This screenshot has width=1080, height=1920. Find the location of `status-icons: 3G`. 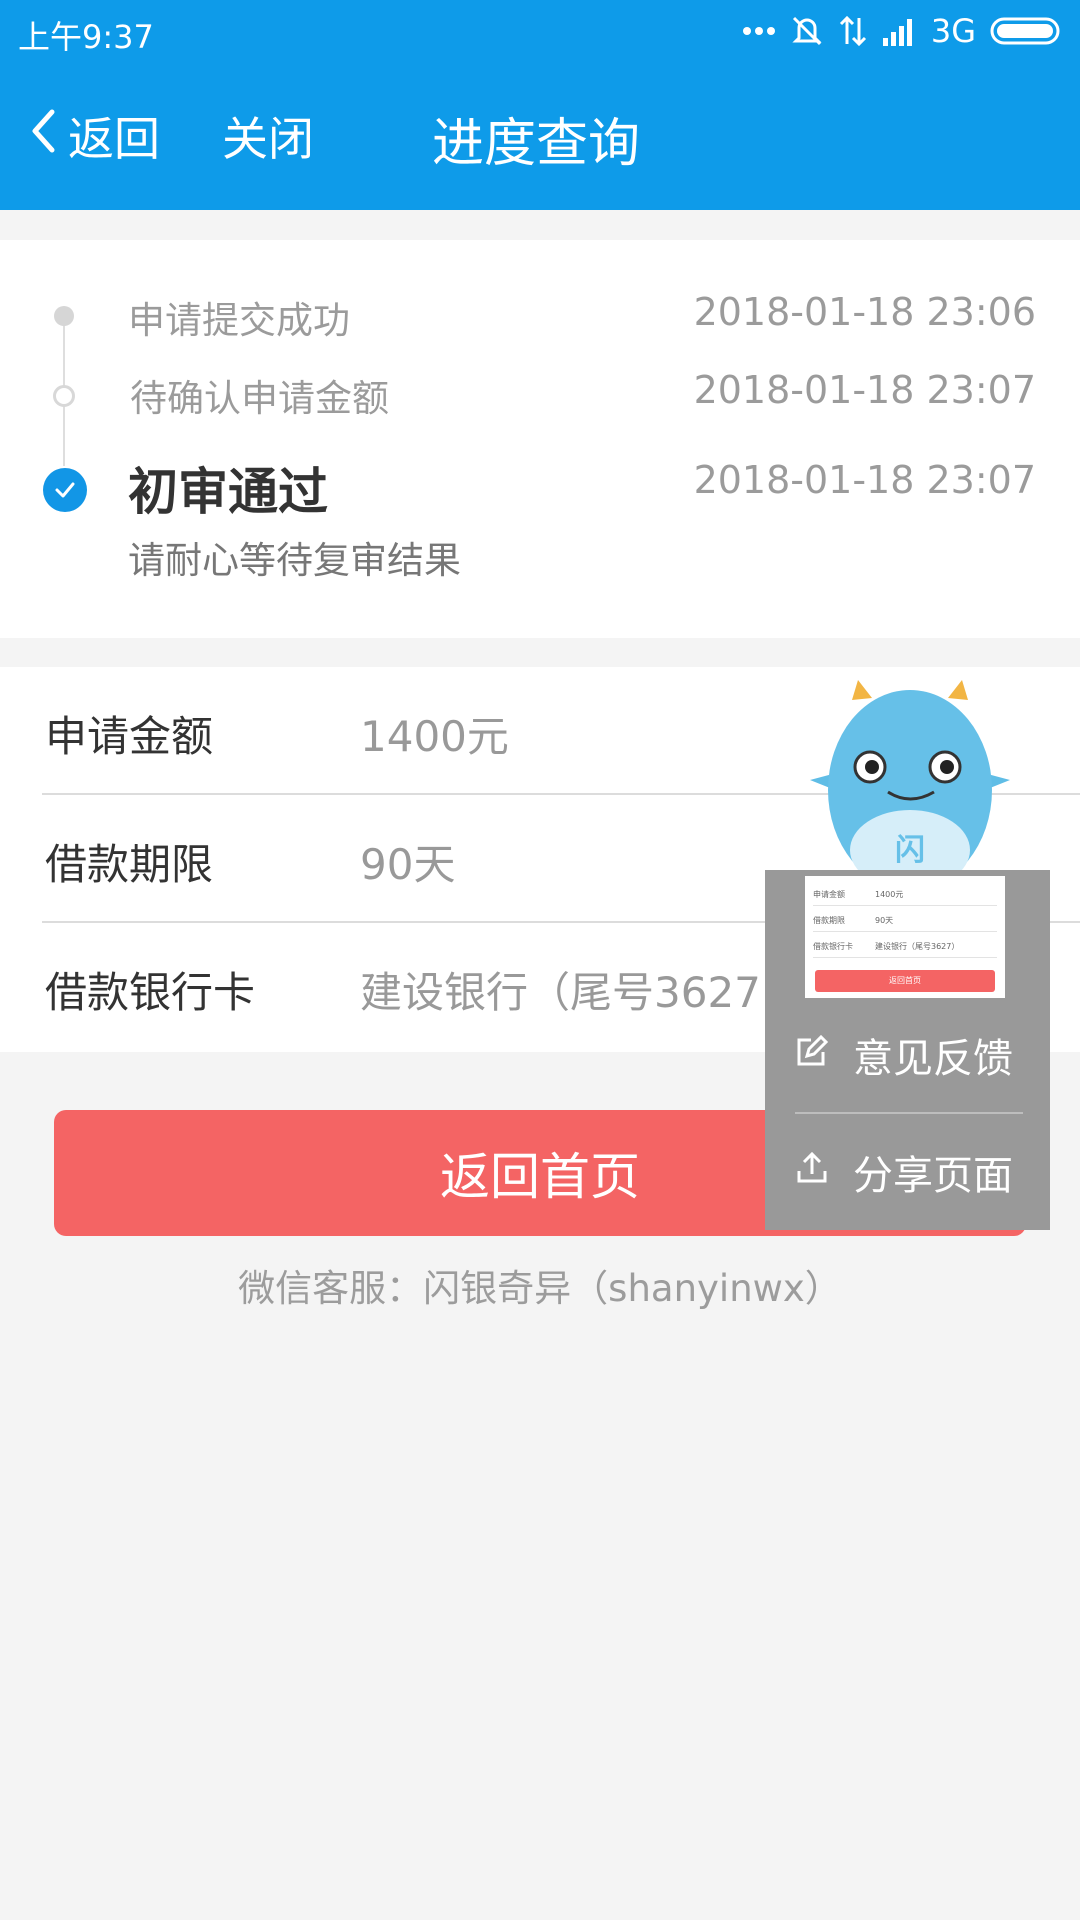

status-icons: 3G is located at coordinates (902, 31).